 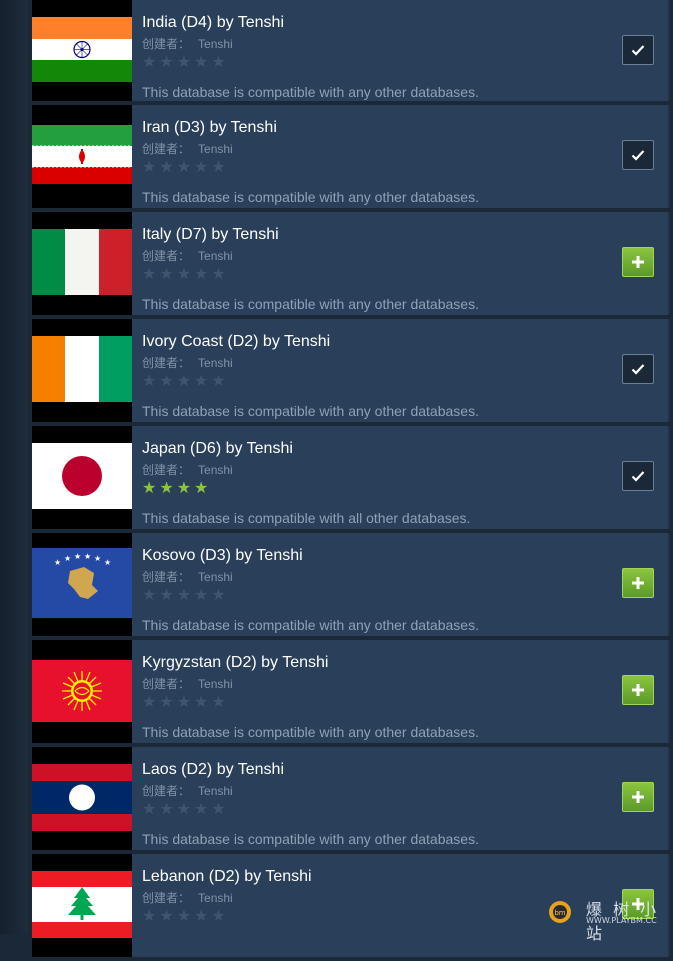 I want to click on flag-thumbnail-lebanon, so click(x=82, y=905).